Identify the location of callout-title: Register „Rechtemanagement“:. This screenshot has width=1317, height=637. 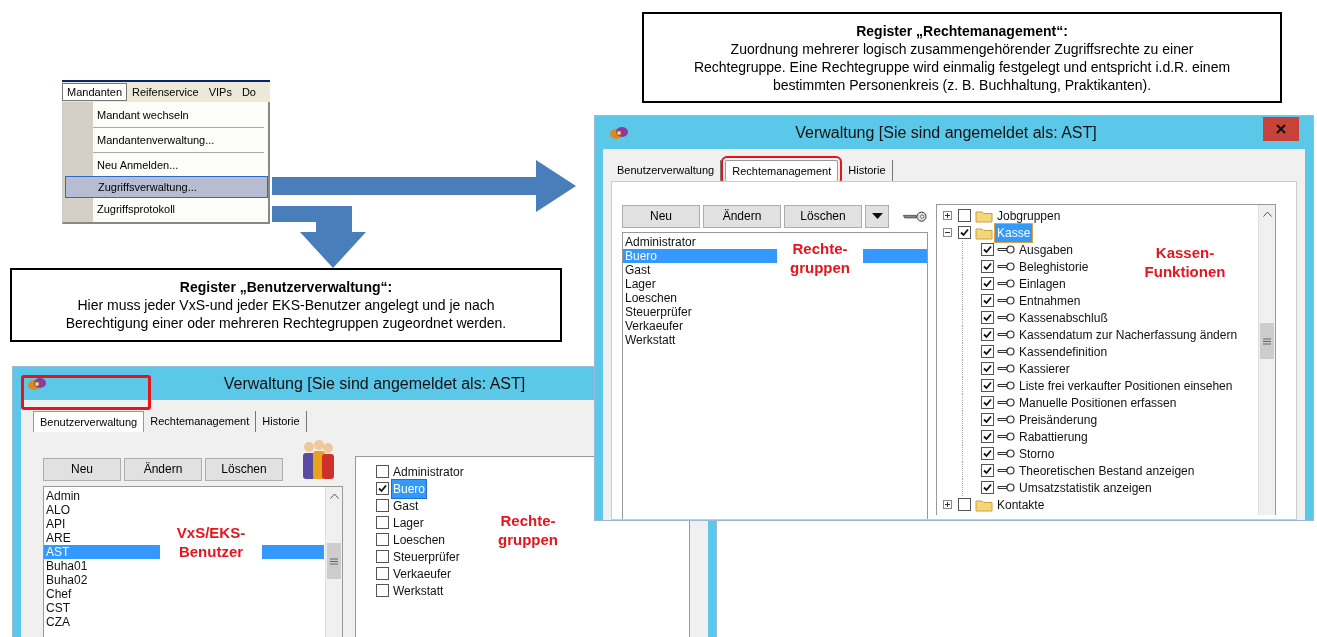
(962, 30).